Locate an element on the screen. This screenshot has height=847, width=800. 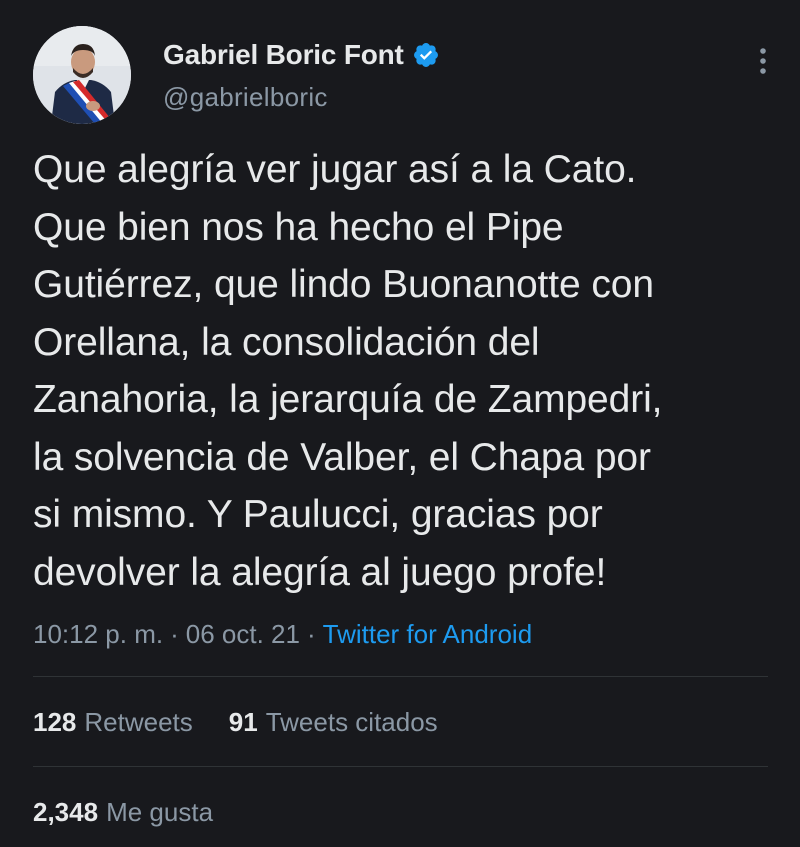
avatar is located at coordinates (82, 75).